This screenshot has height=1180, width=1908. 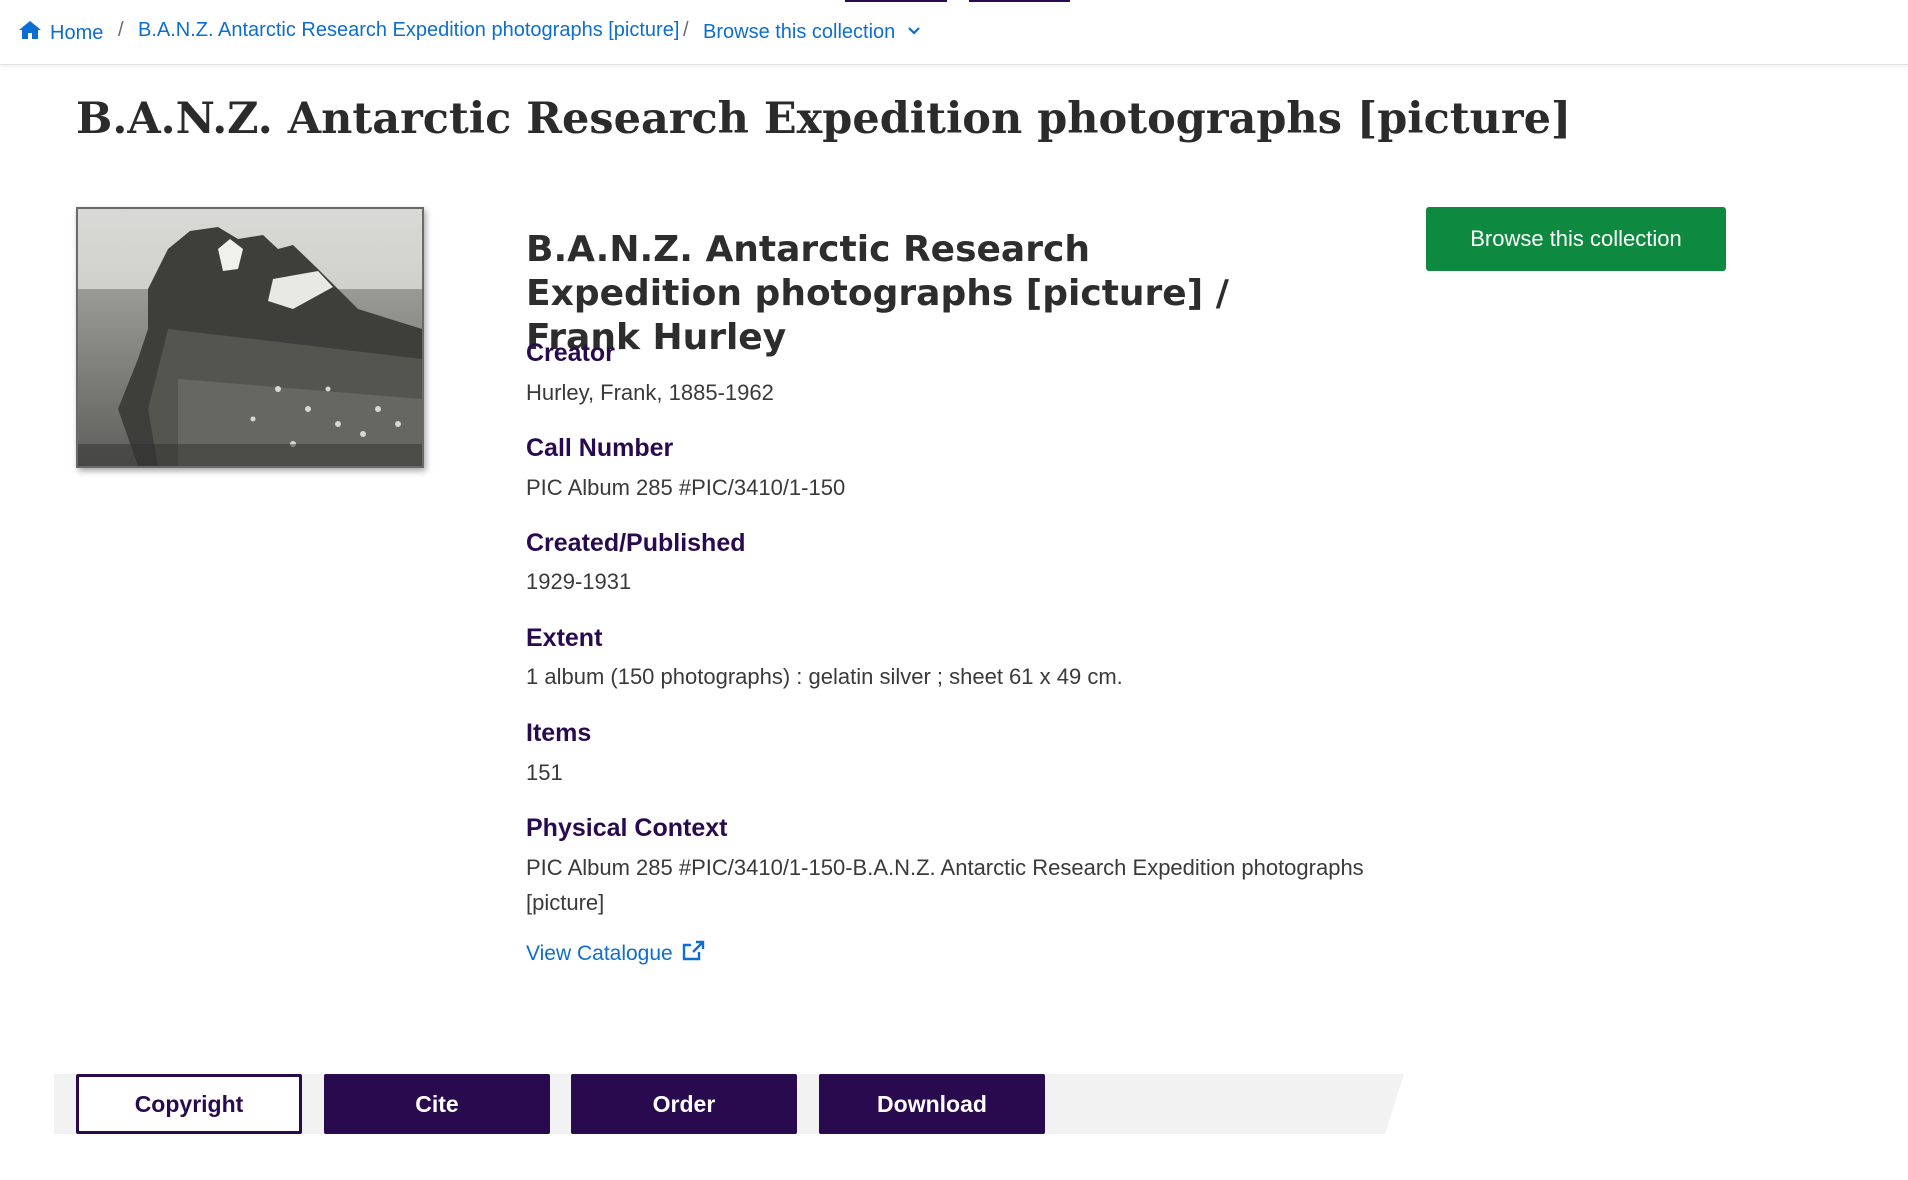 I want to click on items-value: 151, so click(x=544, y=772).